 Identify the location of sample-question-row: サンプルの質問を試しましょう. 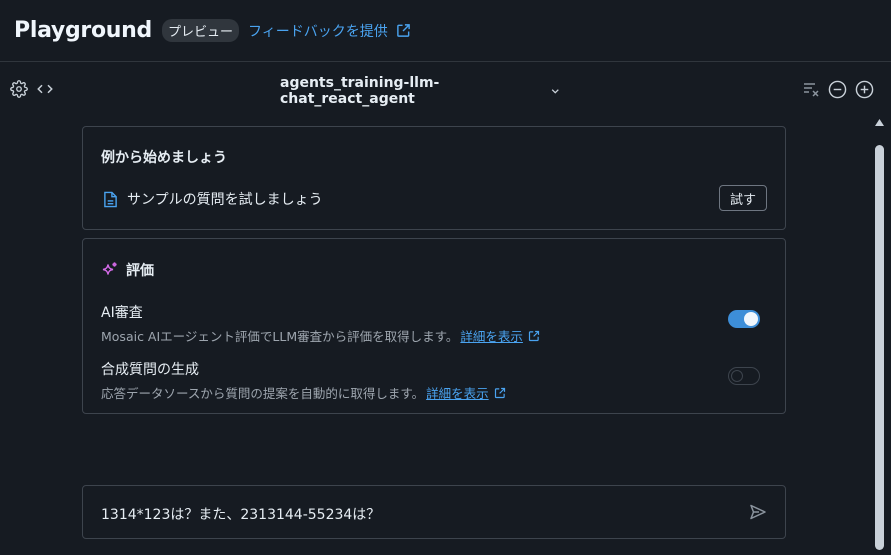
(213, 199).